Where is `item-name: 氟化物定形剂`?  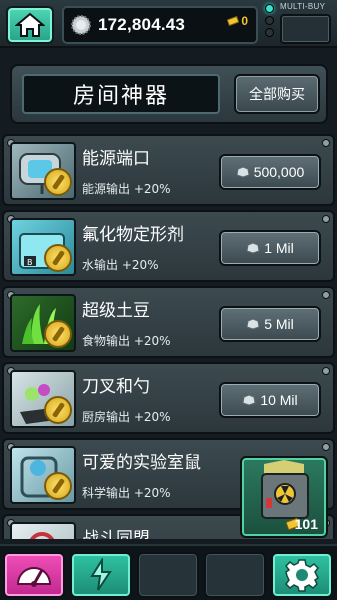 item-name: 氟化物定形剂 is located at coordinates (133, 235).